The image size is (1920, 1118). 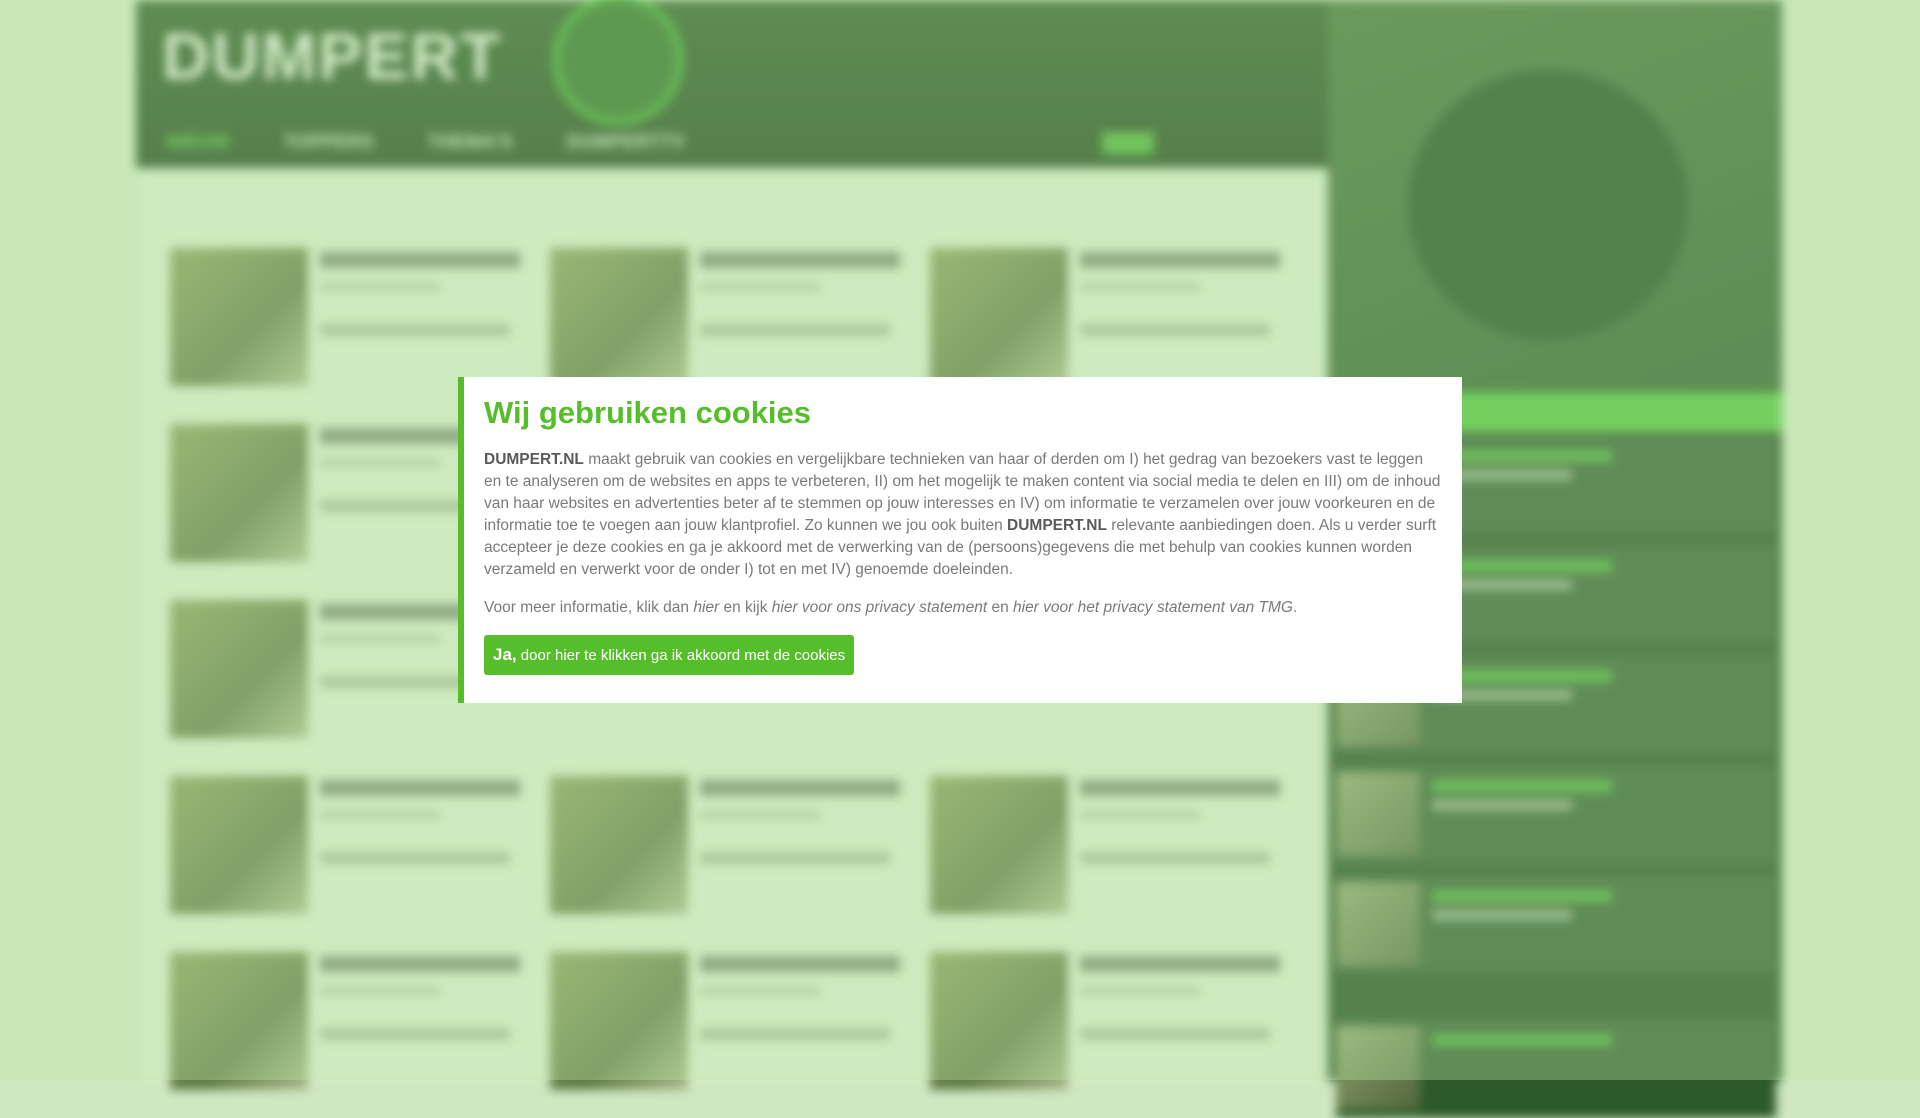 What do you see at coordinates (648, 412) in the screenshot?
I see `cookie-dialog-title: Wij gebruiken cookies` at bounding box center [648, 412].